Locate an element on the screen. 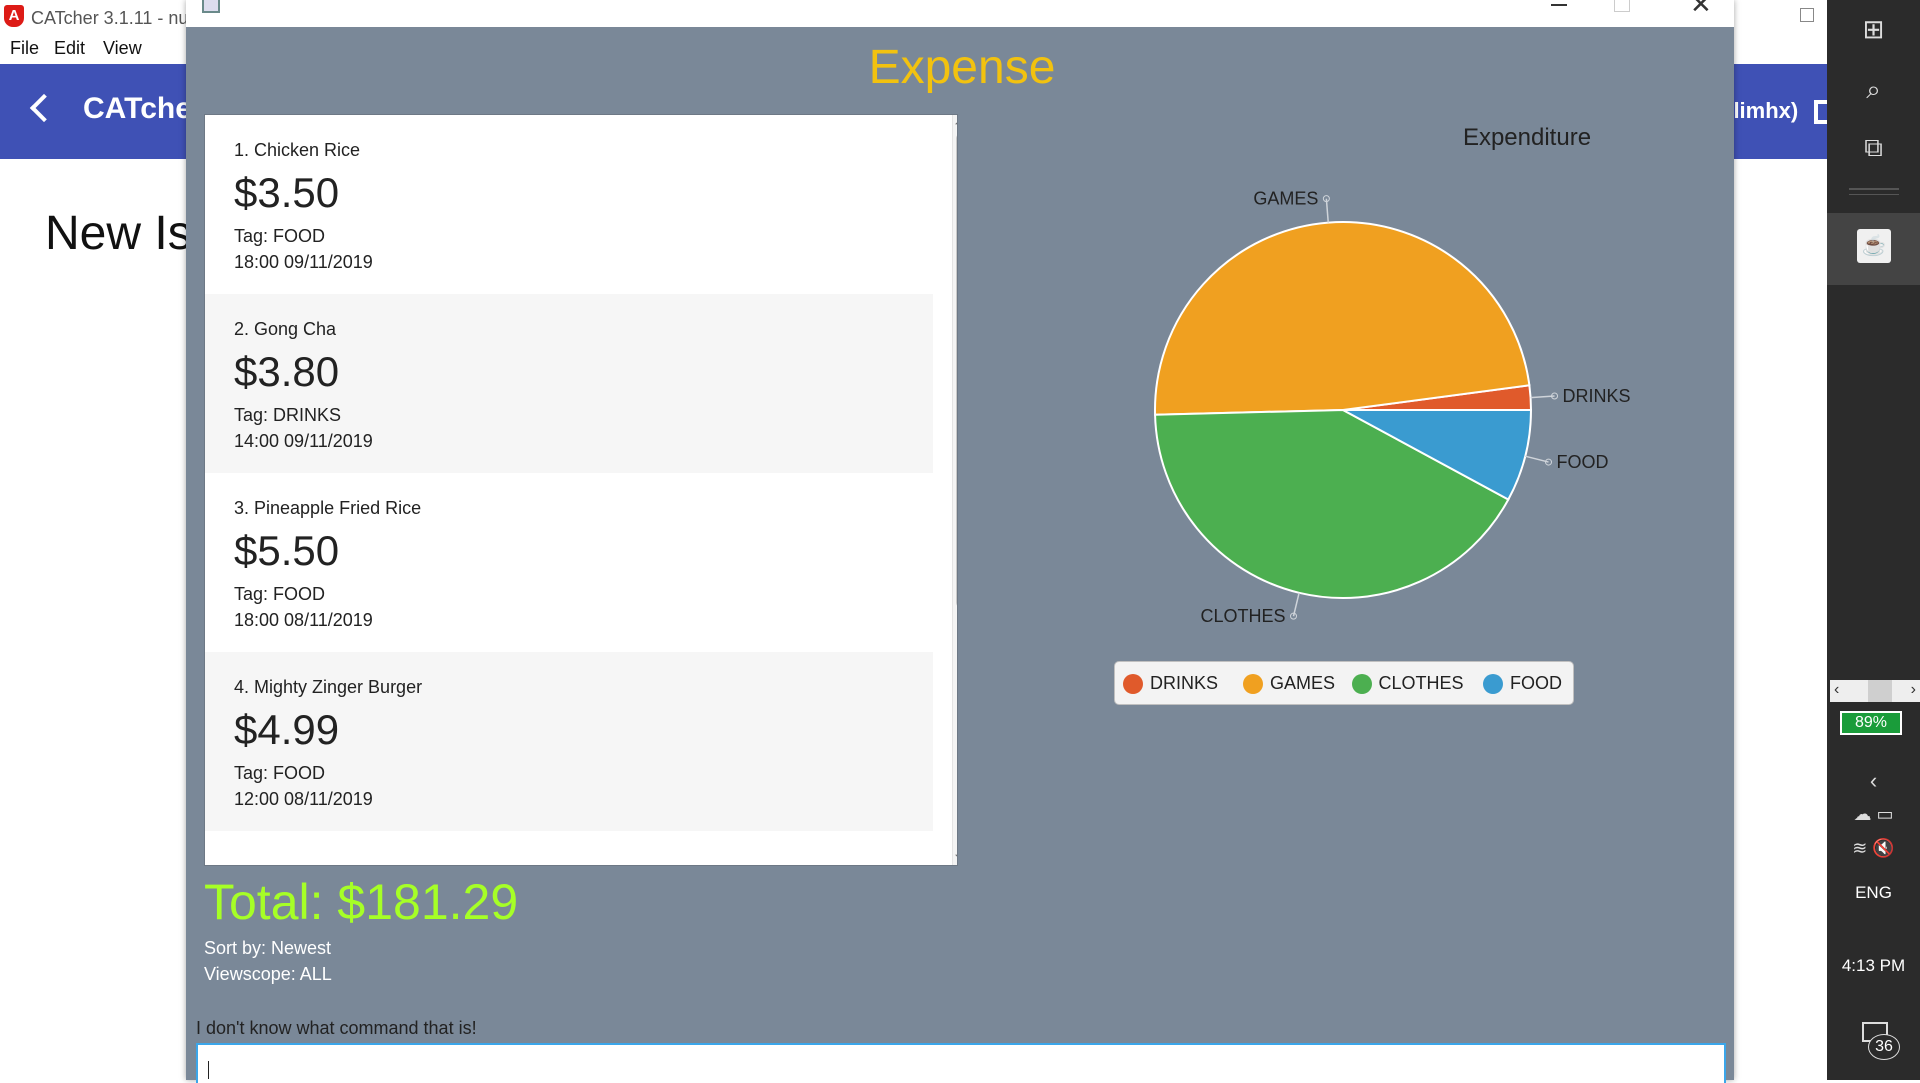 This screenshot has height=1083, width=1920. pie-slice-games is located at coordinates (1342, 318).